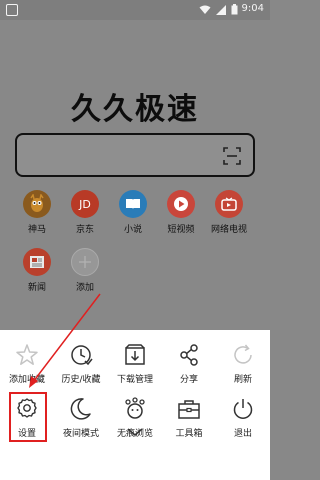  I want to click on download-icon, so click(135, 354).